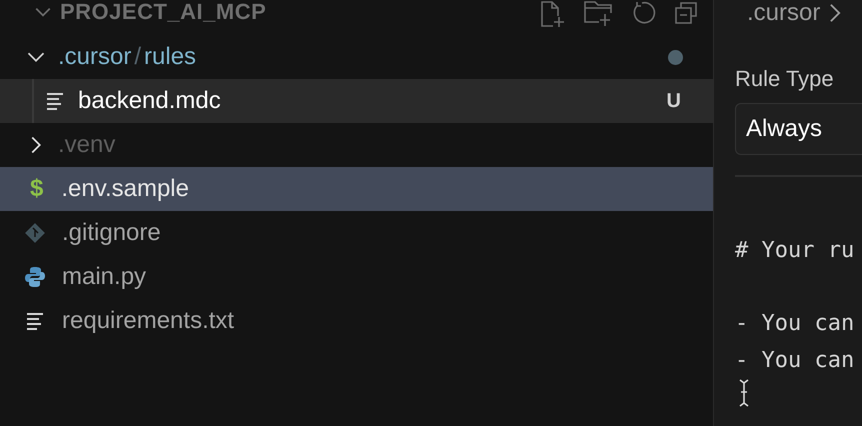 This screenshot has width=862, height=426. Describe the element at coordinates (785, 79) in the screenshot. I see `rule-type-label: Rule Type` at that location.